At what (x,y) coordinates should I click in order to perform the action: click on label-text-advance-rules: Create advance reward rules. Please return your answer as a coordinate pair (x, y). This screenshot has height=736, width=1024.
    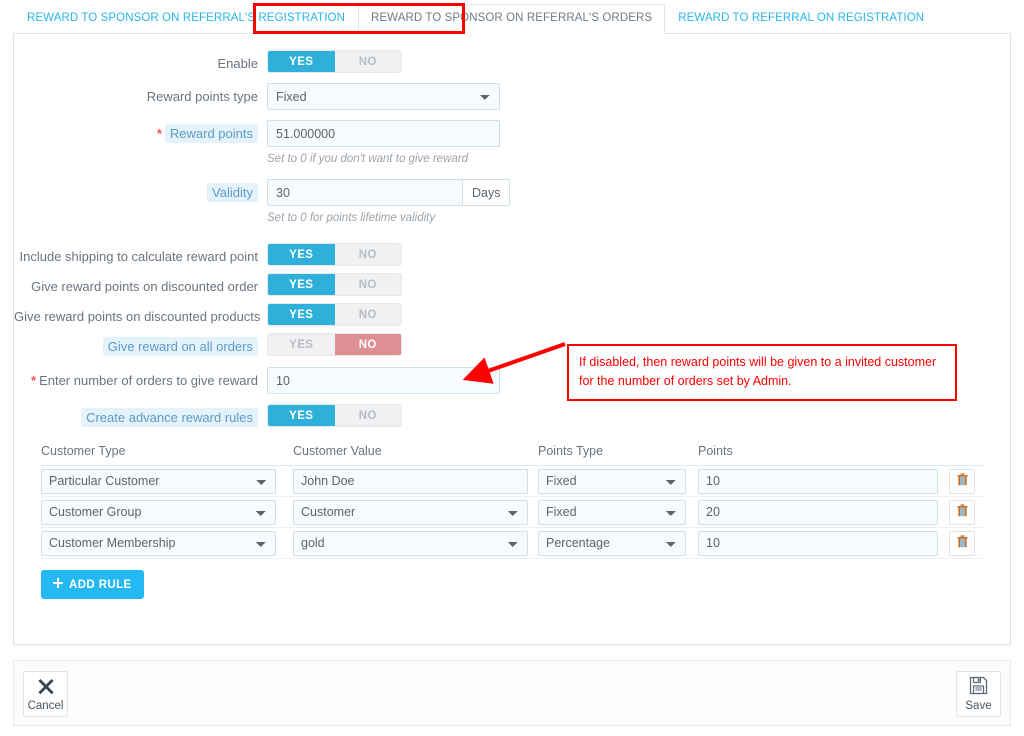
    Looking at the image, I should click on (169, 417).